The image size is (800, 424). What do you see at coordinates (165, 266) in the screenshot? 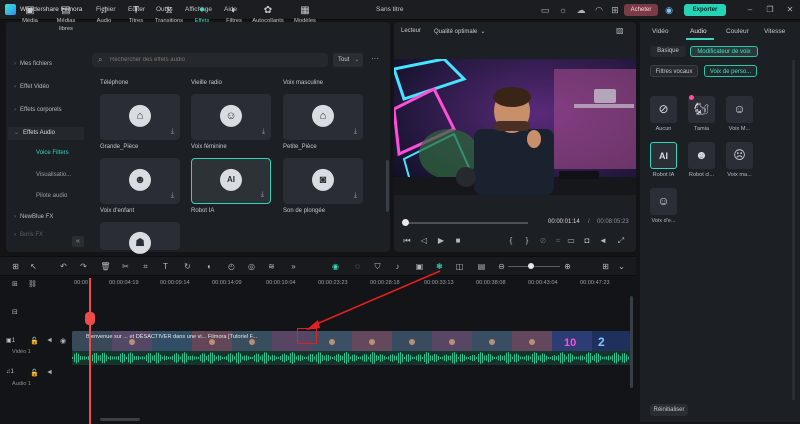
I see `text-icon: T` at bounding box center [165, 266].